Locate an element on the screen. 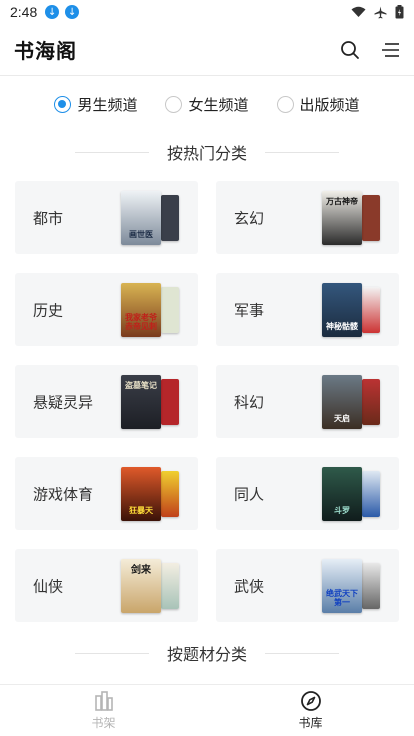 The height and width of the screenshot is (736, 414). category-label: 游戏体育 is located at coordinates (63, 494).